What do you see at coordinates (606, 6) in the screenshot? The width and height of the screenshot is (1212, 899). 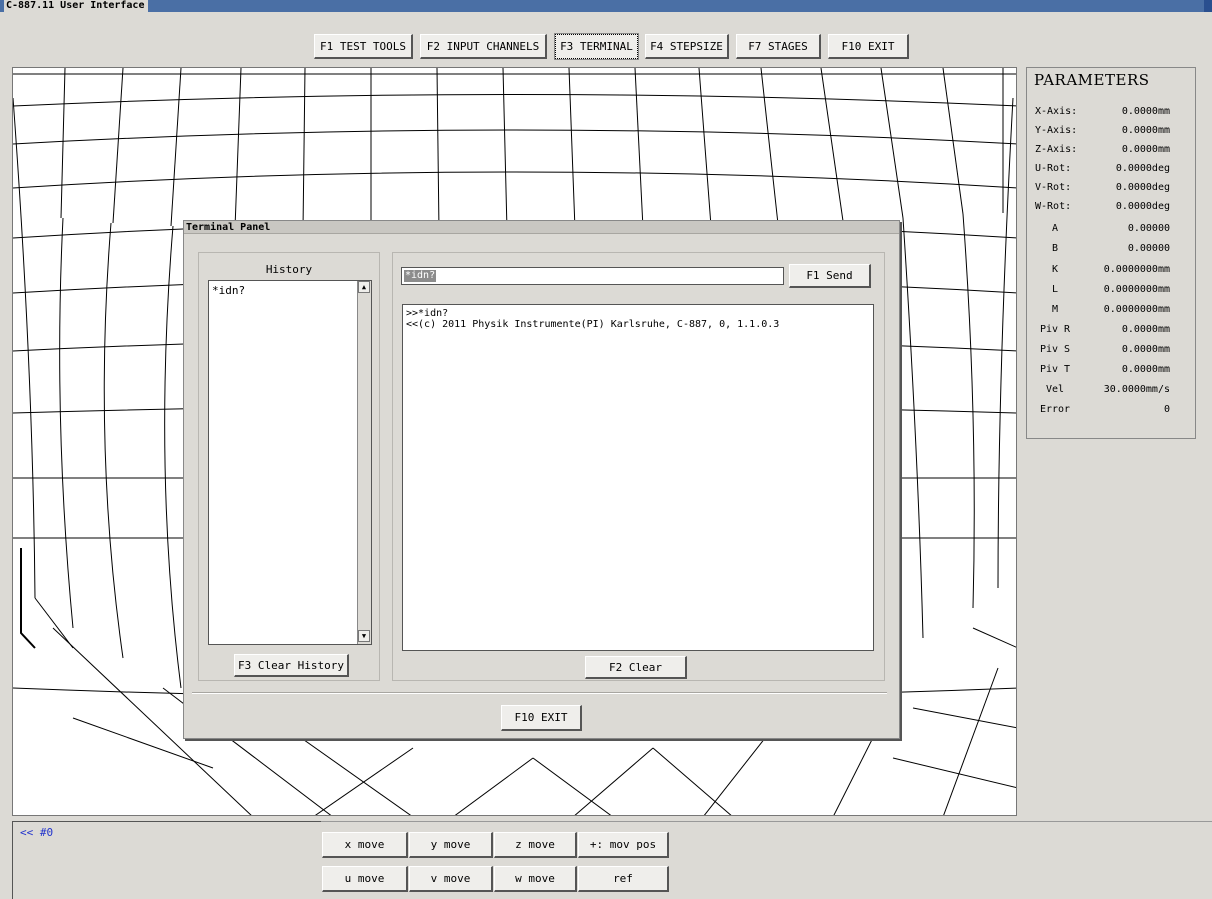 I see `window-titlebar: C-887.11 User Interface` at bounding box center [606, 6].